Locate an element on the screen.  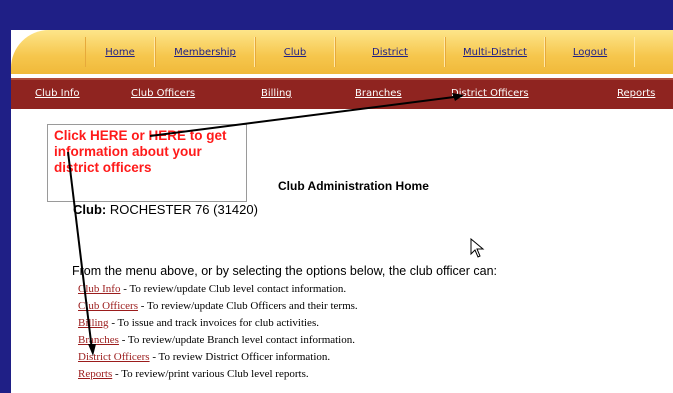
arrow-to-subnav is located at coordinates (306, 116).